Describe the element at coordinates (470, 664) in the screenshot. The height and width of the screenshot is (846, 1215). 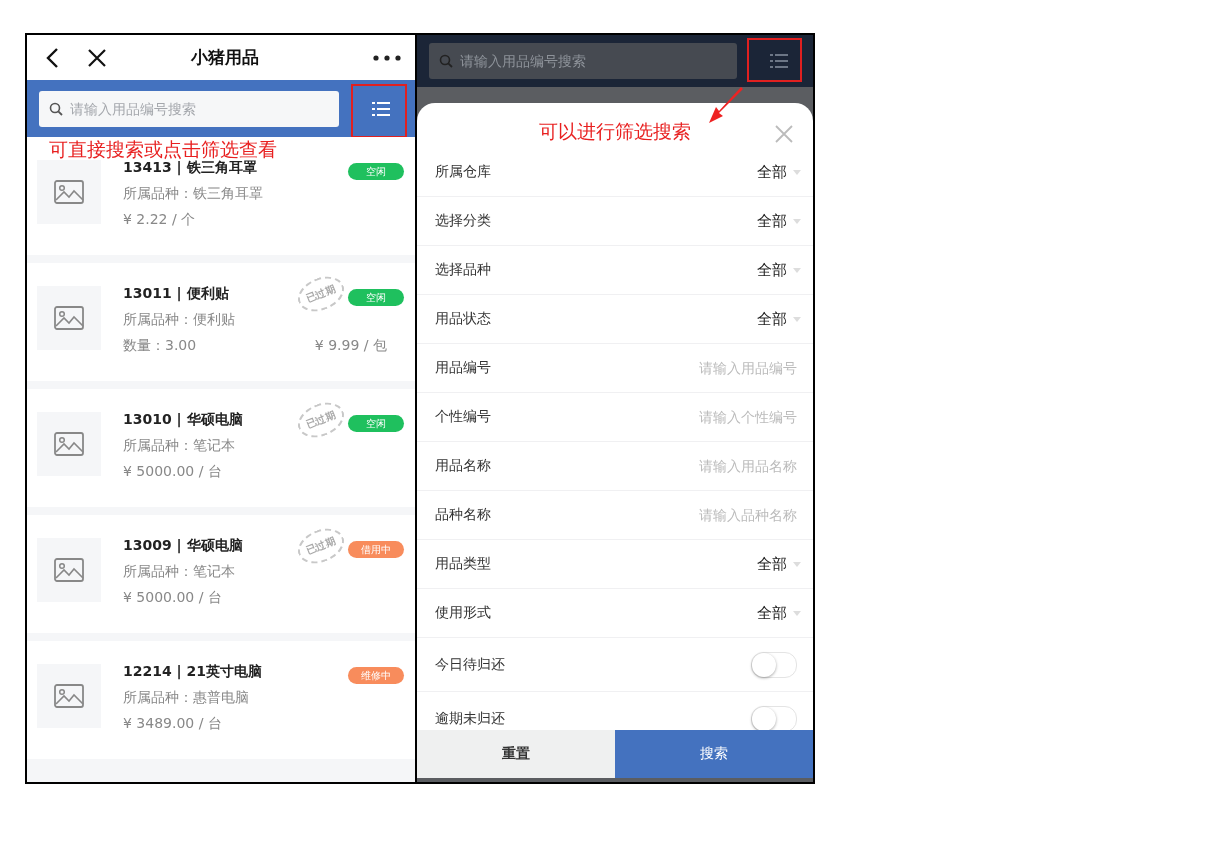
I see `field-label: 今日待归还` at that location.